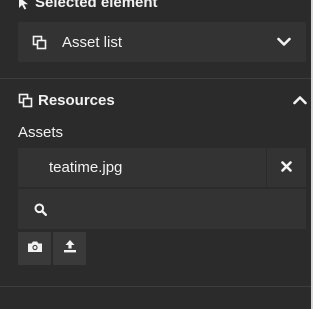  What do you see at coordinates (76, 100) in the screenshot?
I see `resources-title: Resources` at bounding box center [76, 100].